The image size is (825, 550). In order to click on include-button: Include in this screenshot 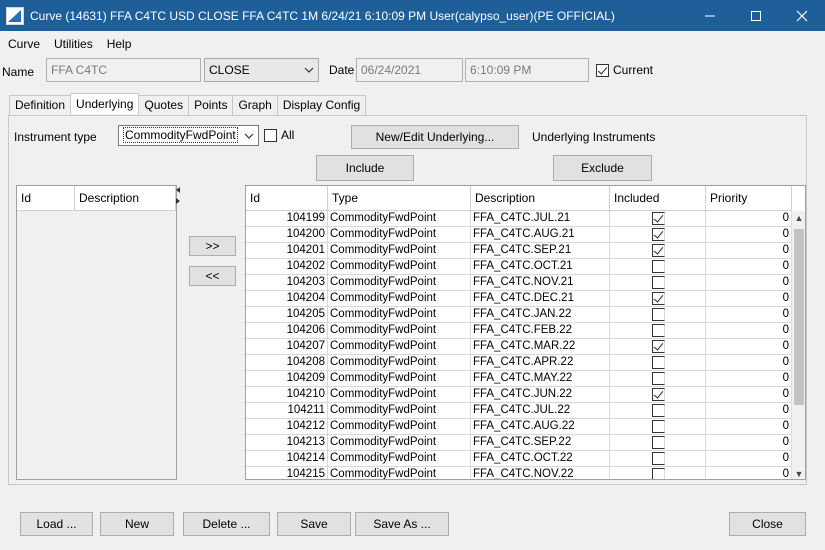, I will do `click(365, 168)`.